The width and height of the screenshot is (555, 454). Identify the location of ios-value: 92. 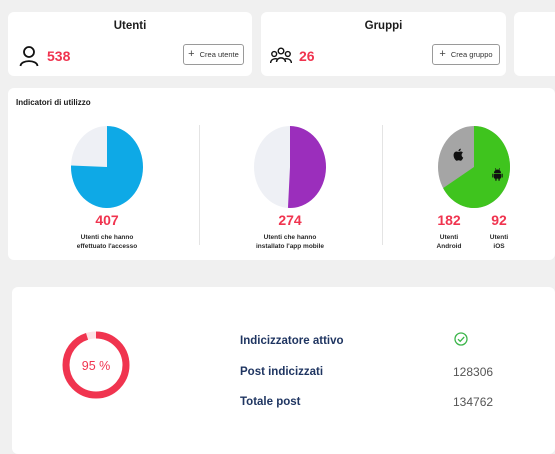
(499, 220).